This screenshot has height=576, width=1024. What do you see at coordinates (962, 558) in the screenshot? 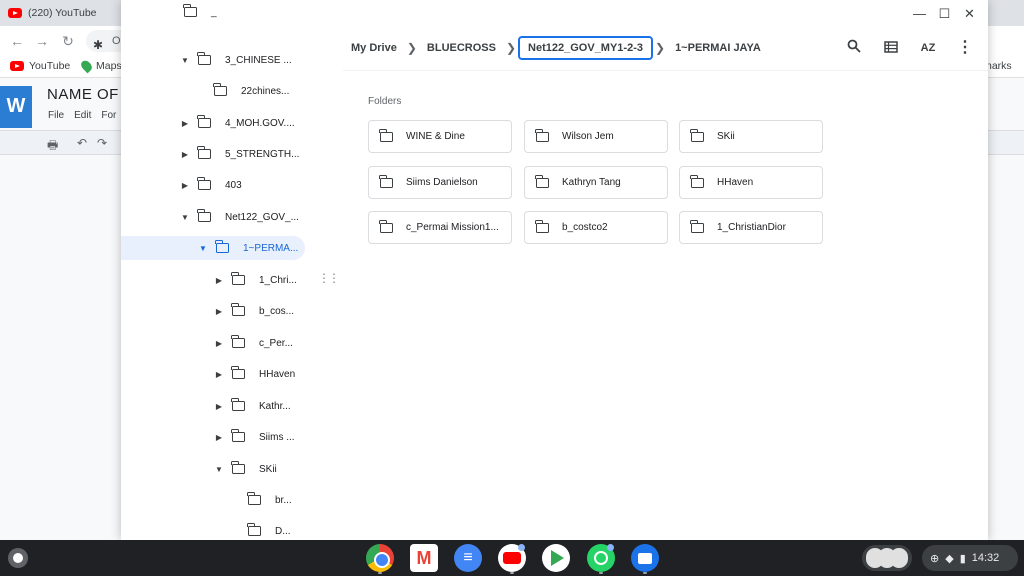
I see `battery-icon: ▮` at bounding box center [962, 558].